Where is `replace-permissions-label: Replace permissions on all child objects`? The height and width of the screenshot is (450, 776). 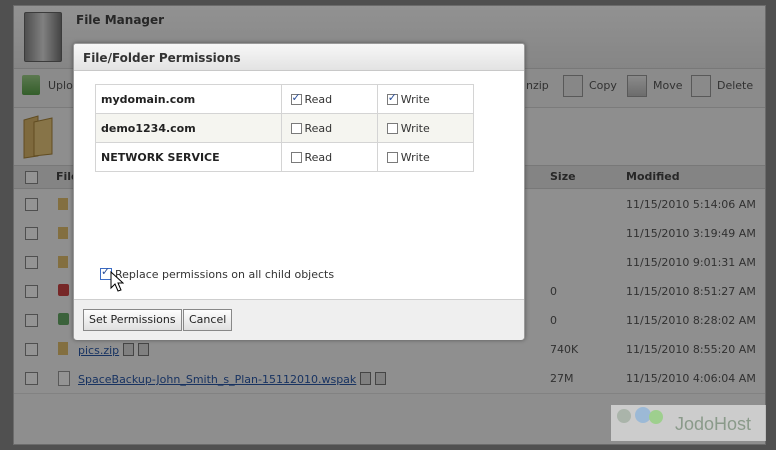
replace-permissions-label: Replace permissions on all child objects is located at coordinates (225, 274).